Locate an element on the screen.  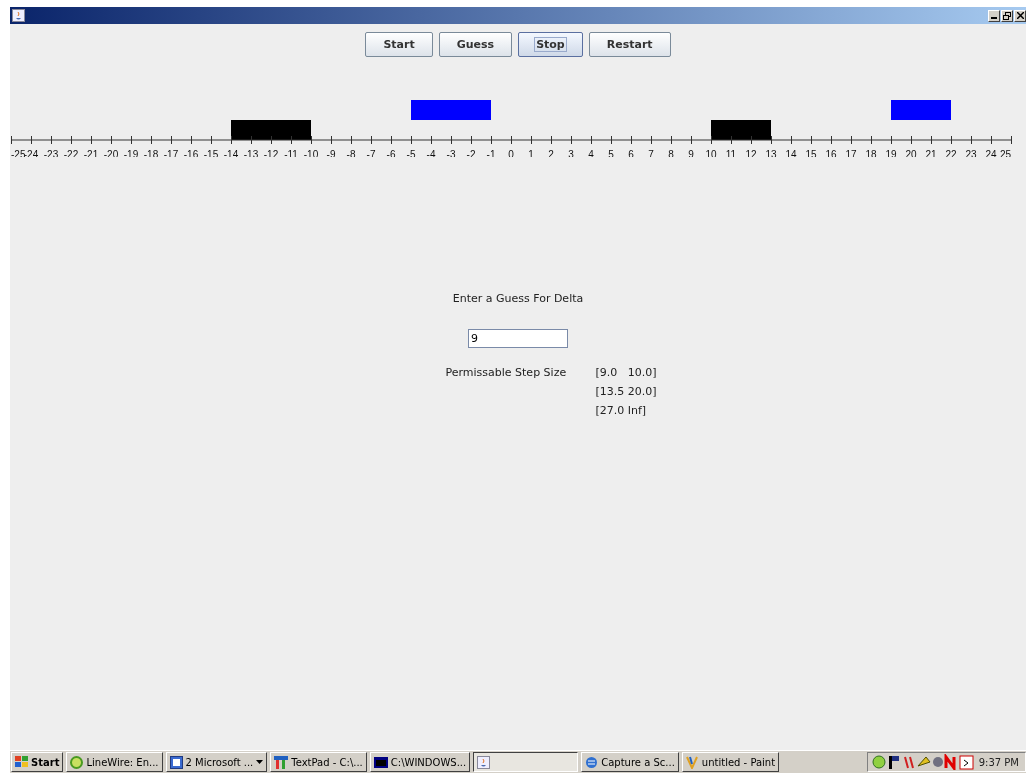
start-button: Start is located at coordinates (37, 762).